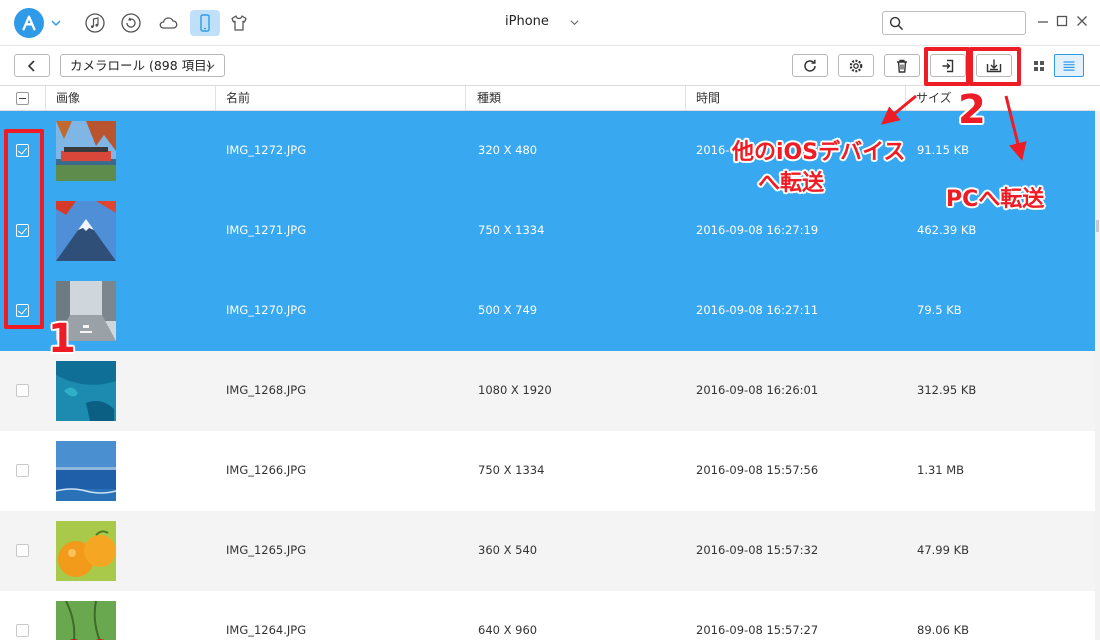 This screenshot has height=640, width=1100. Describe the element at coordinates (266, 550) in the screenshot. I see `file-name: IMG_1265.JPG` at that location.